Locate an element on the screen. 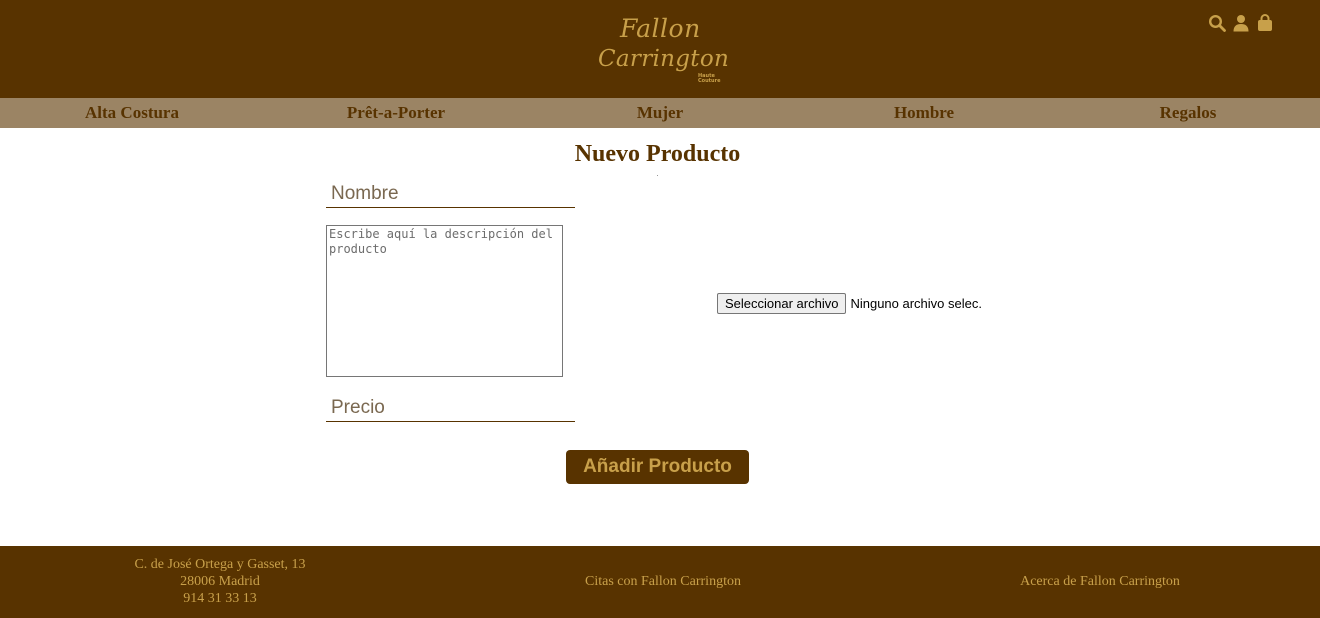  address-street: C. de José Ortega y Gasset, 13 is located at coordinates (220, 564).